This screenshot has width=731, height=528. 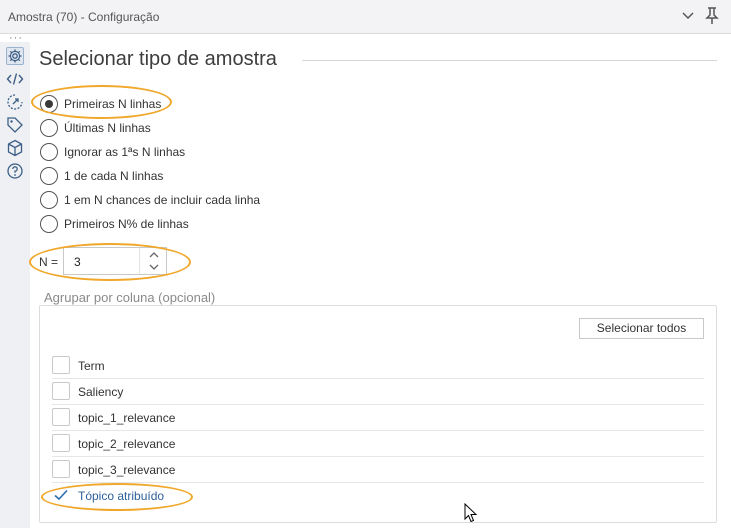 What do you see at coordinates (153, 261) in the screenshot?
I see `n-spinner` at bounding box center [153, 261].